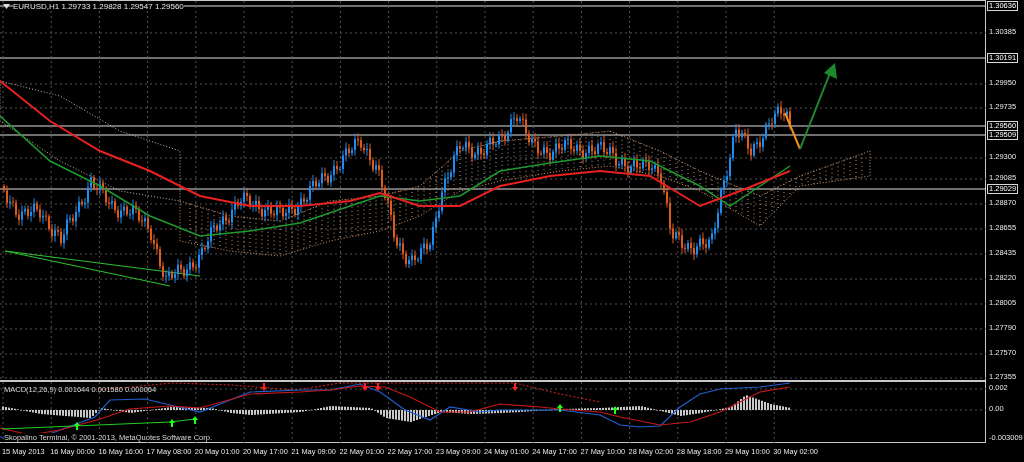 Image resolution: width=1024 pixels, height=462 pixels. Describe the element at coordinates (98, 6) in the screenshot. I see `chart-title: EURUSD,H1 1.29733 1.29828 1.29547 1.29560` at that location.